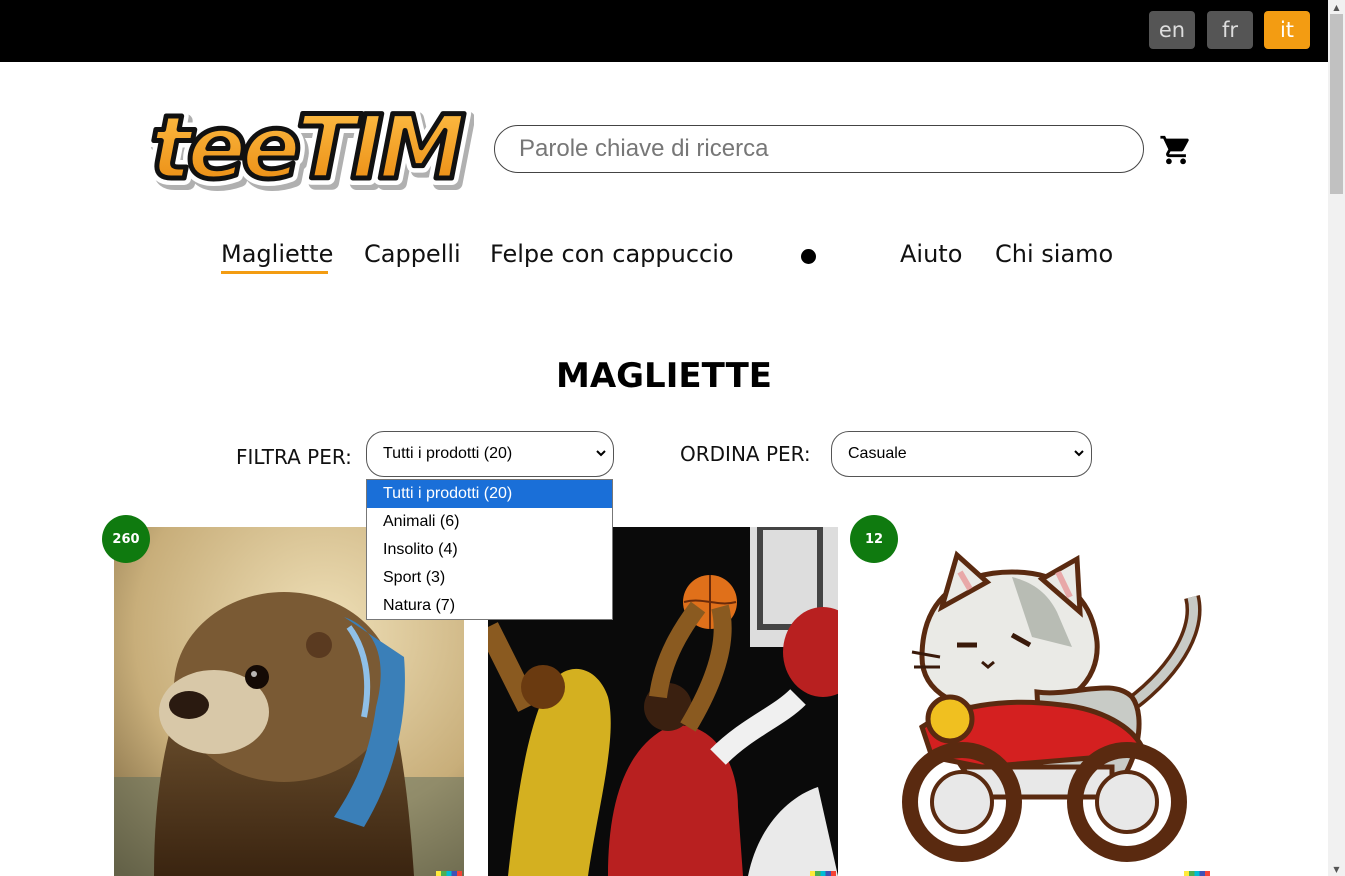  I want to click on scroll-thumb, so click(1336, 104).